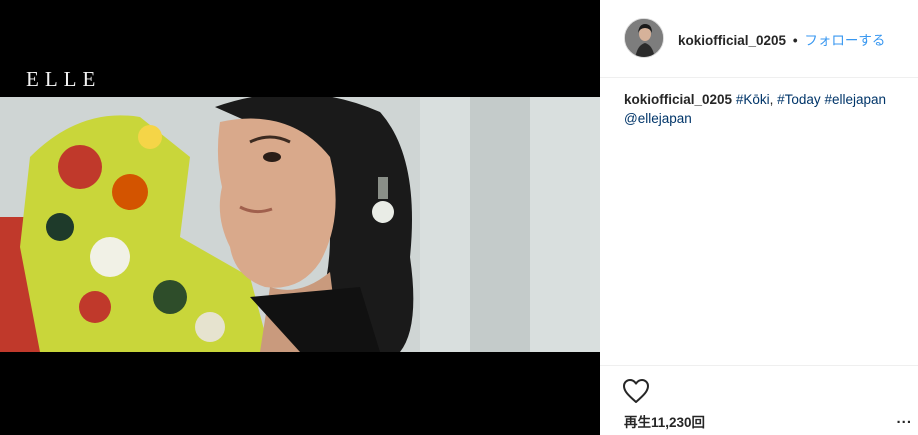 The width and height of the screenshot is (918, 435). I want to click on avatar-image, so click(644, 38).